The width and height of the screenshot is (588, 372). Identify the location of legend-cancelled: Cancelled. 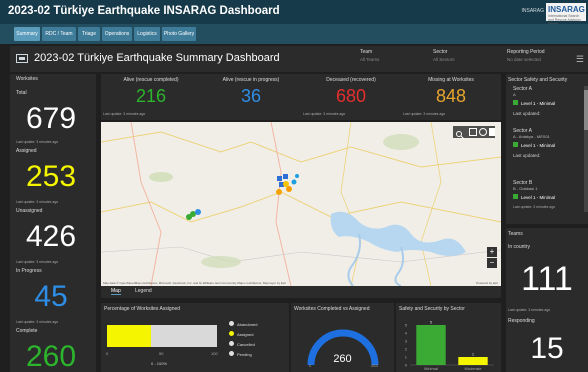
(243, 346).